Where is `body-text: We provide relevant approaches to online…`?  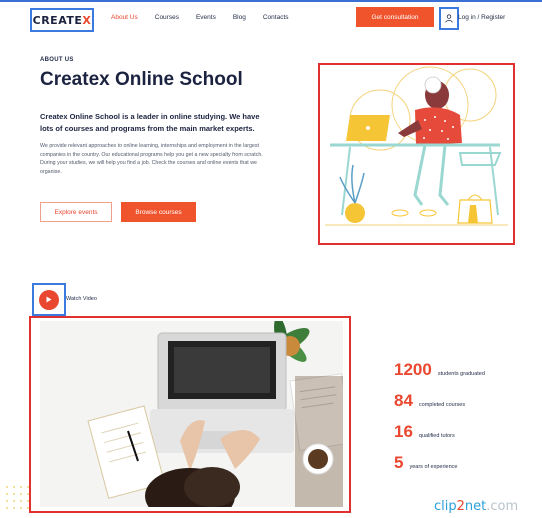 body-text: We provide relevant approaches to online… is located at coordinates (151, 159).